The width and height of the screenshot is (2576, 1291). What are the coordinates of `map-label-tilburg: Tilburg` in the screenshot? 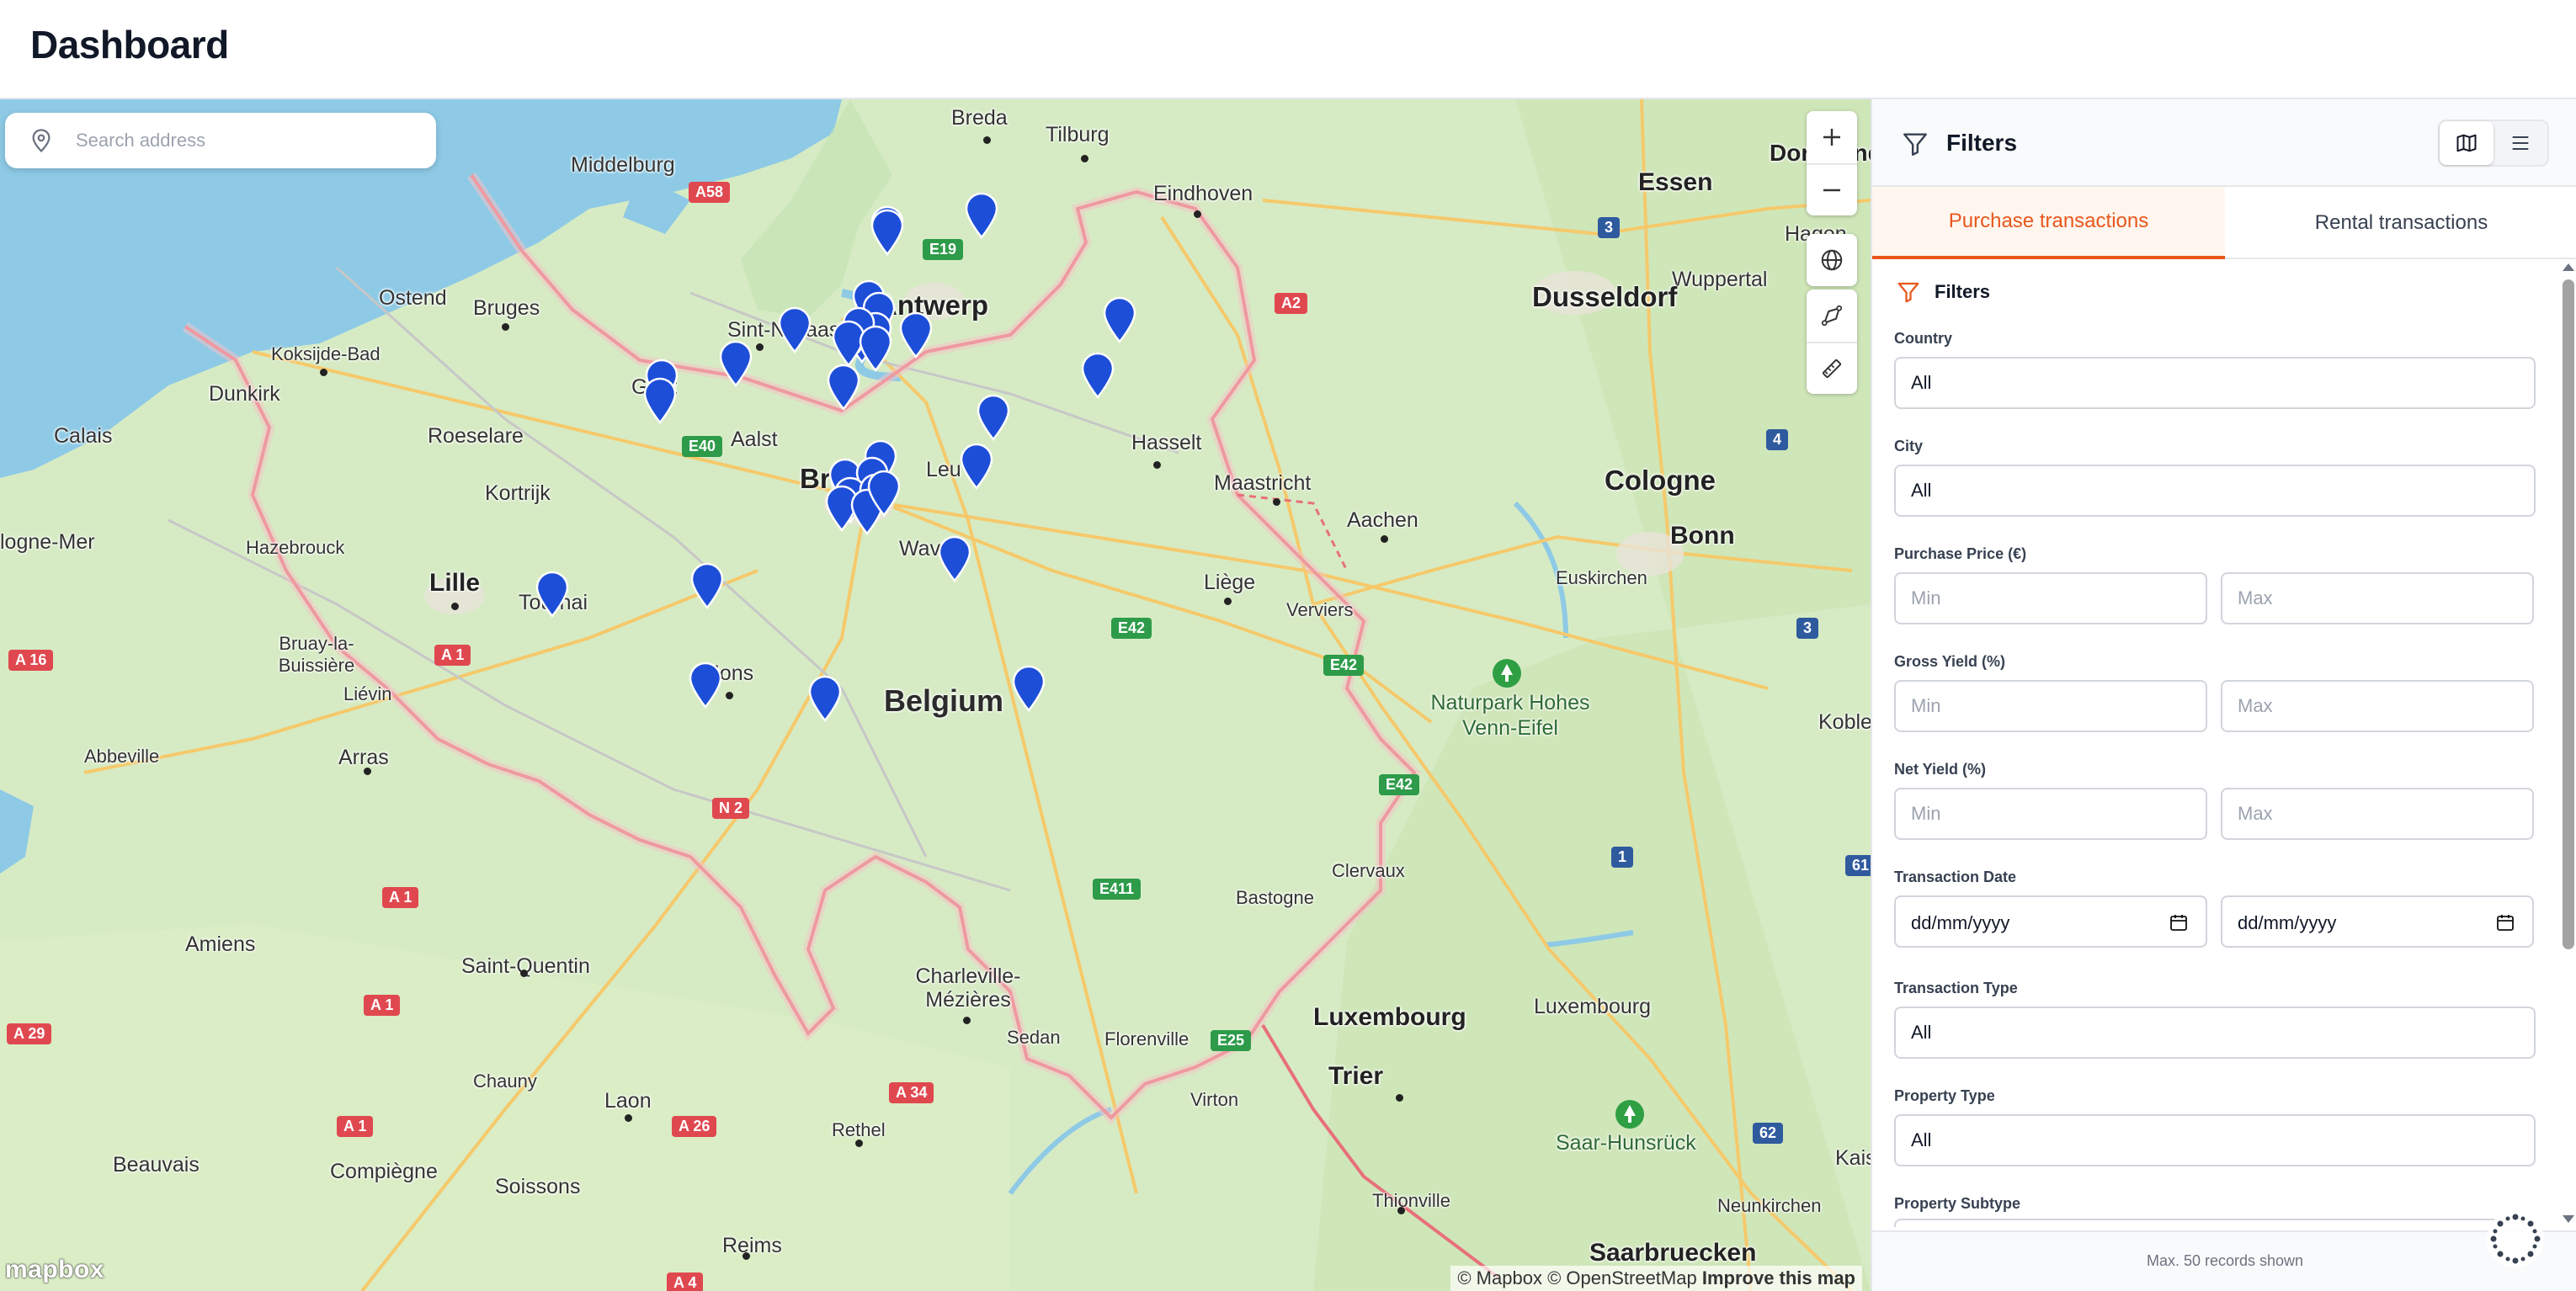 It's located at (1078, 134).